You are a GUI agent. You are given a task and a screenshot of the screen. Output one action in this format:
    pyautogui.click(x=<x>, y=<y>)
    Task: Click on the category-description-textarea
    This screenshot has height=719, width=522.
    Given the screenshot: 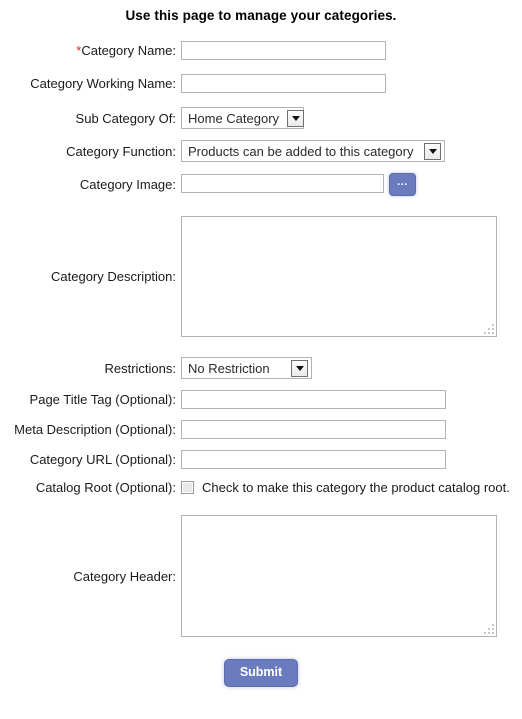 What is the action you would take?
    pyautogui.click(x=339, y=276)
    